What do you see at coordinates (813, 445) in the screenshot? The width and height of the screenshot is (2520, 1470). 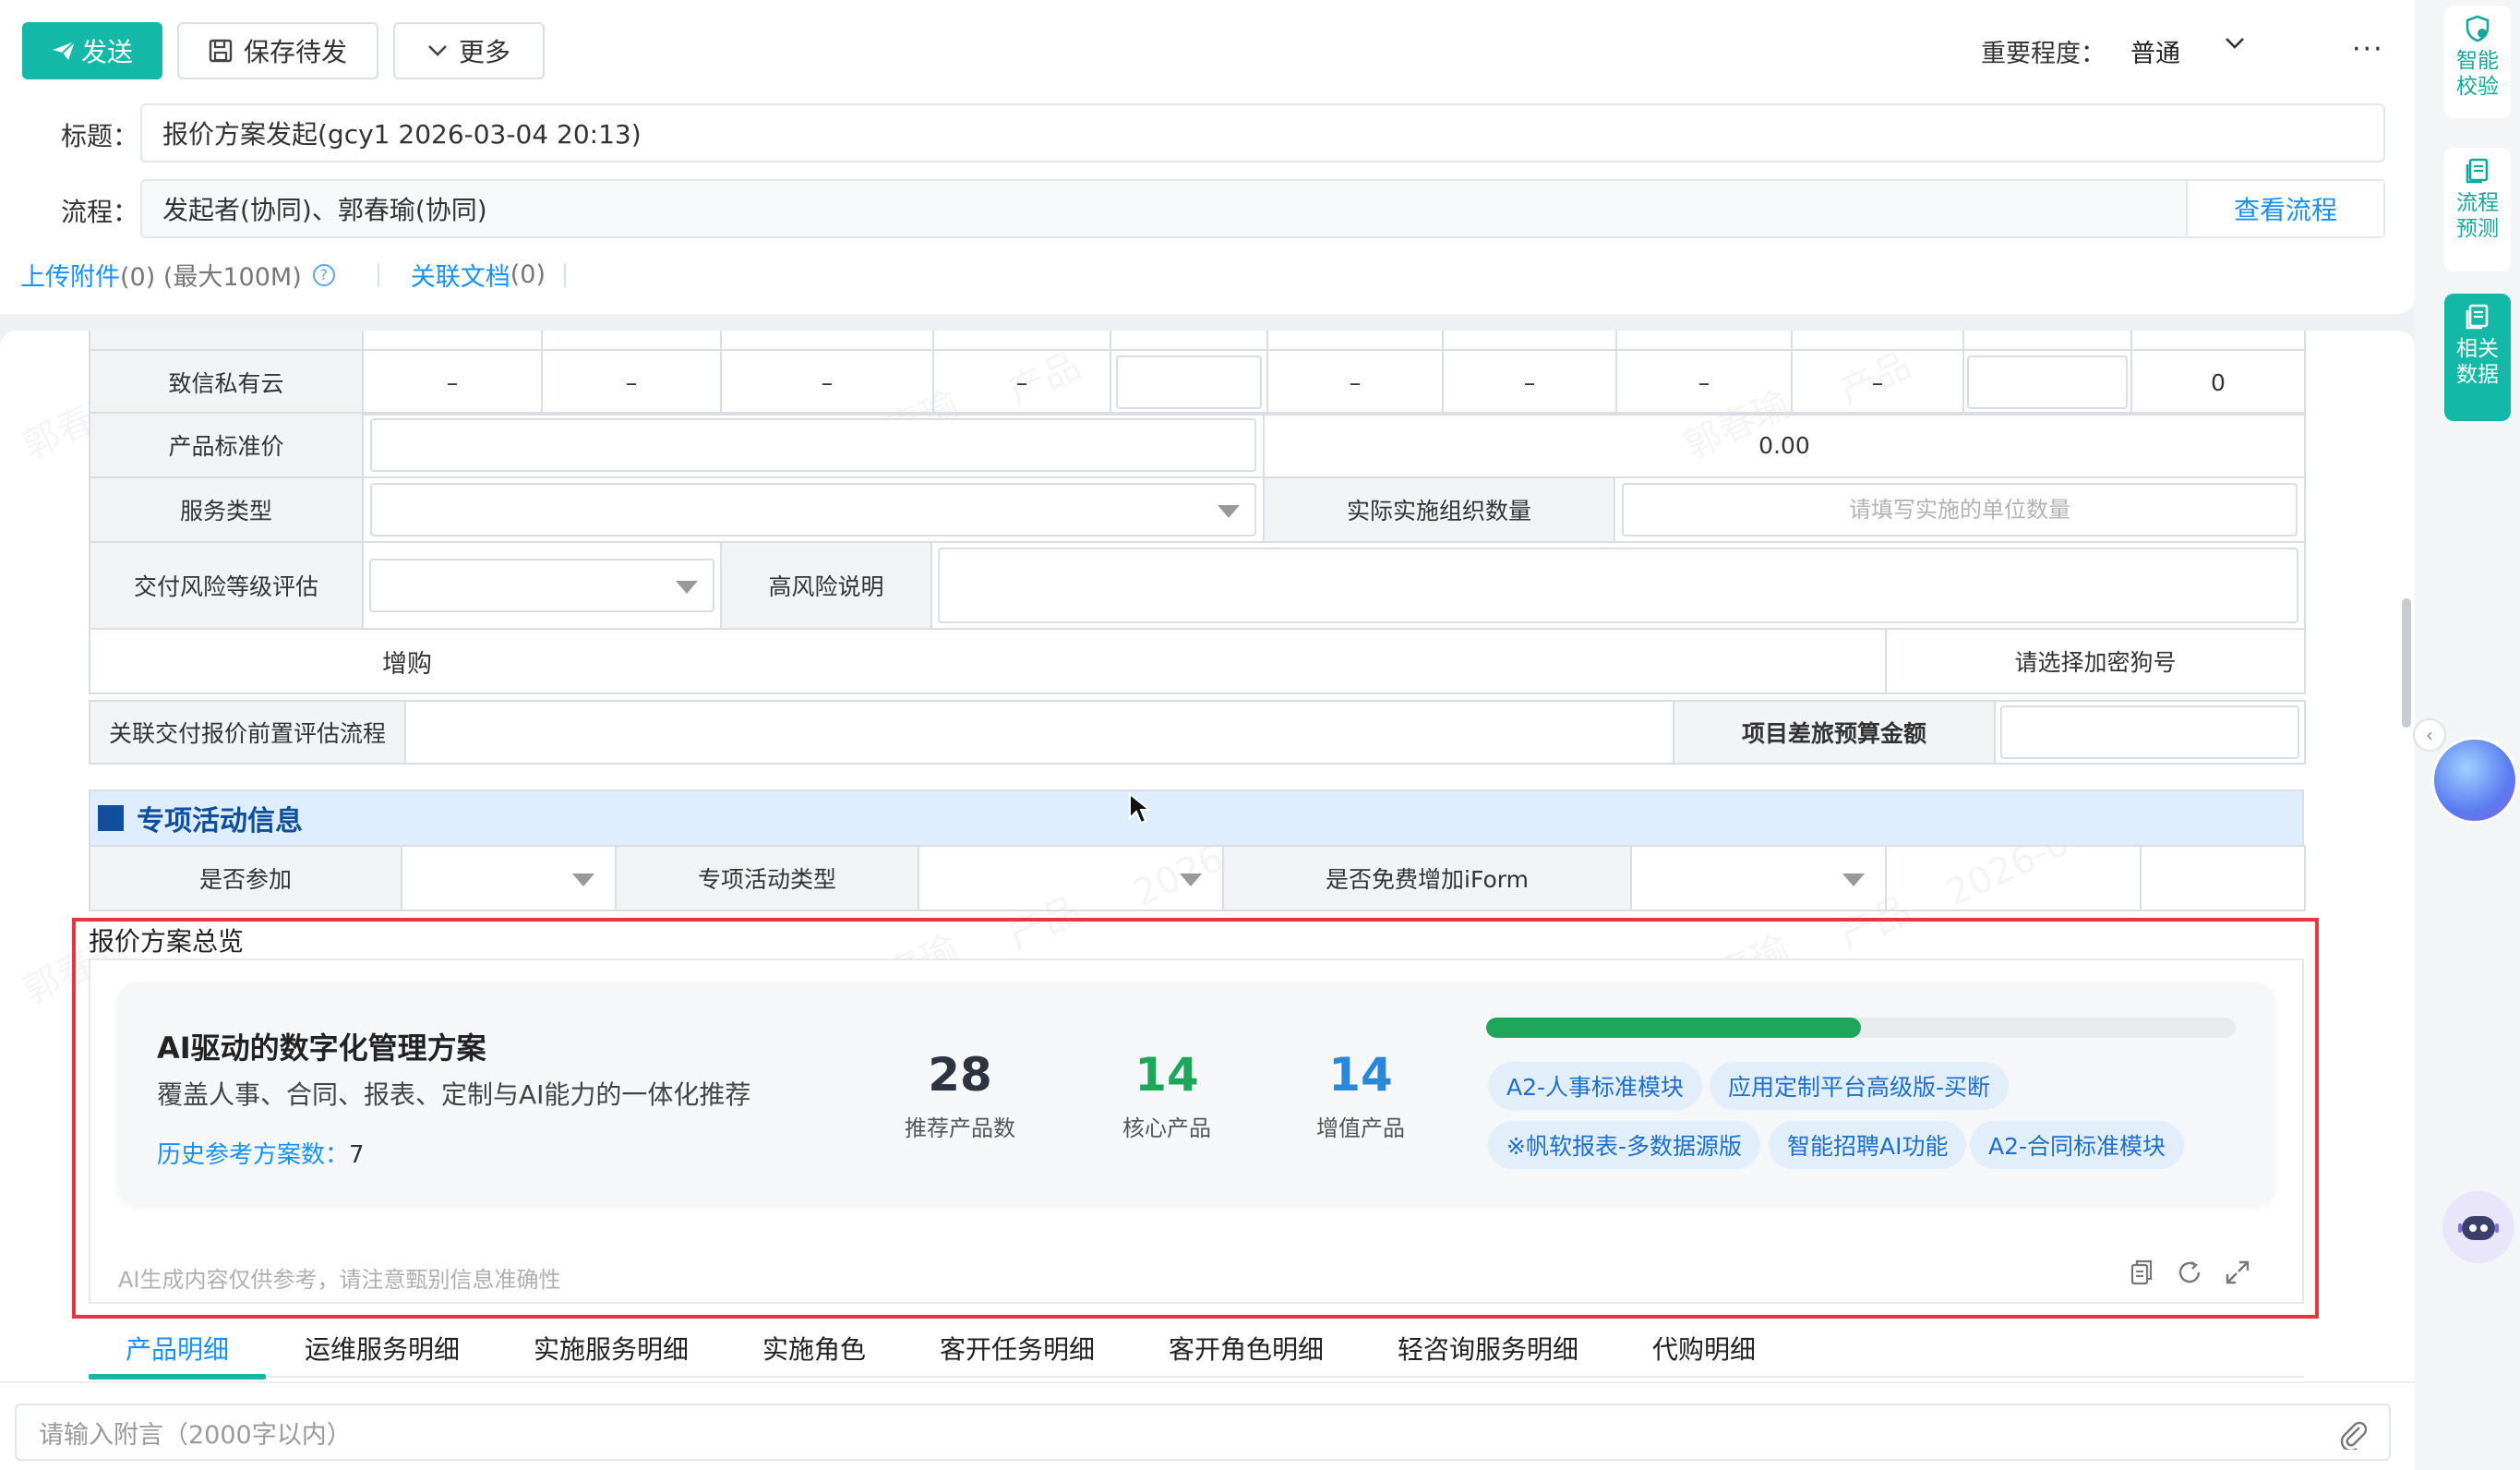 I see `product-price-input` at bounding box center [813, 445].